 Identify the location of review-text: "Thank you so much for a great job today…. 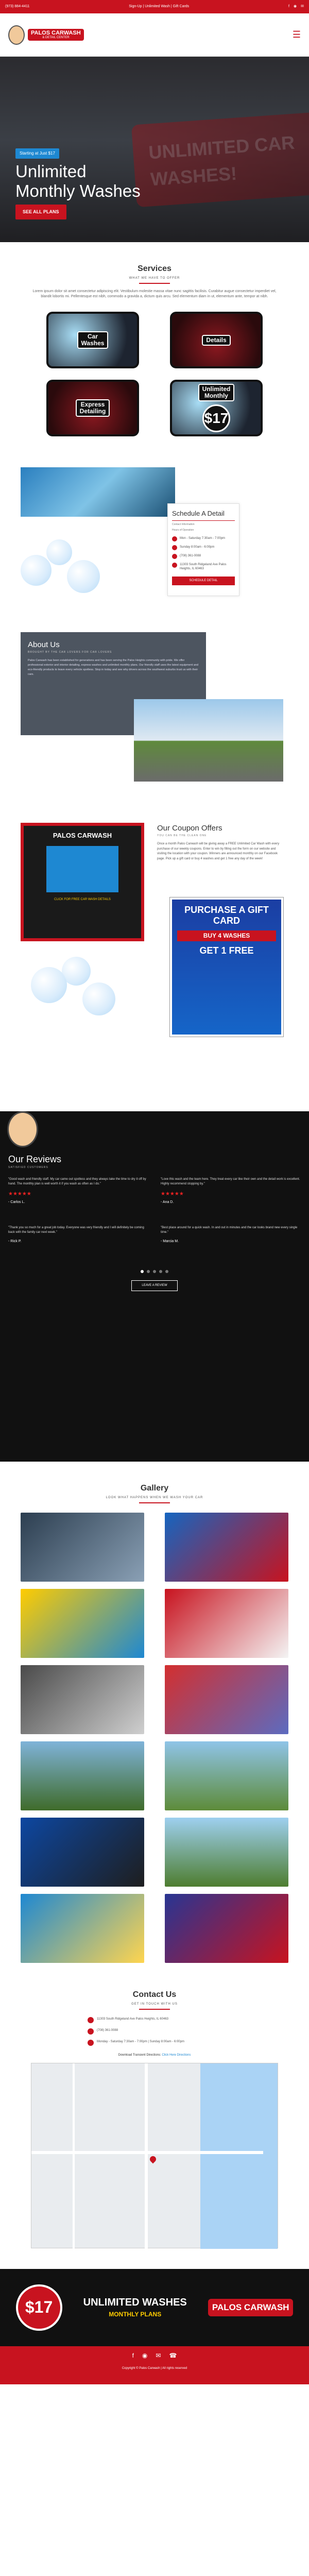
(76, 1230).